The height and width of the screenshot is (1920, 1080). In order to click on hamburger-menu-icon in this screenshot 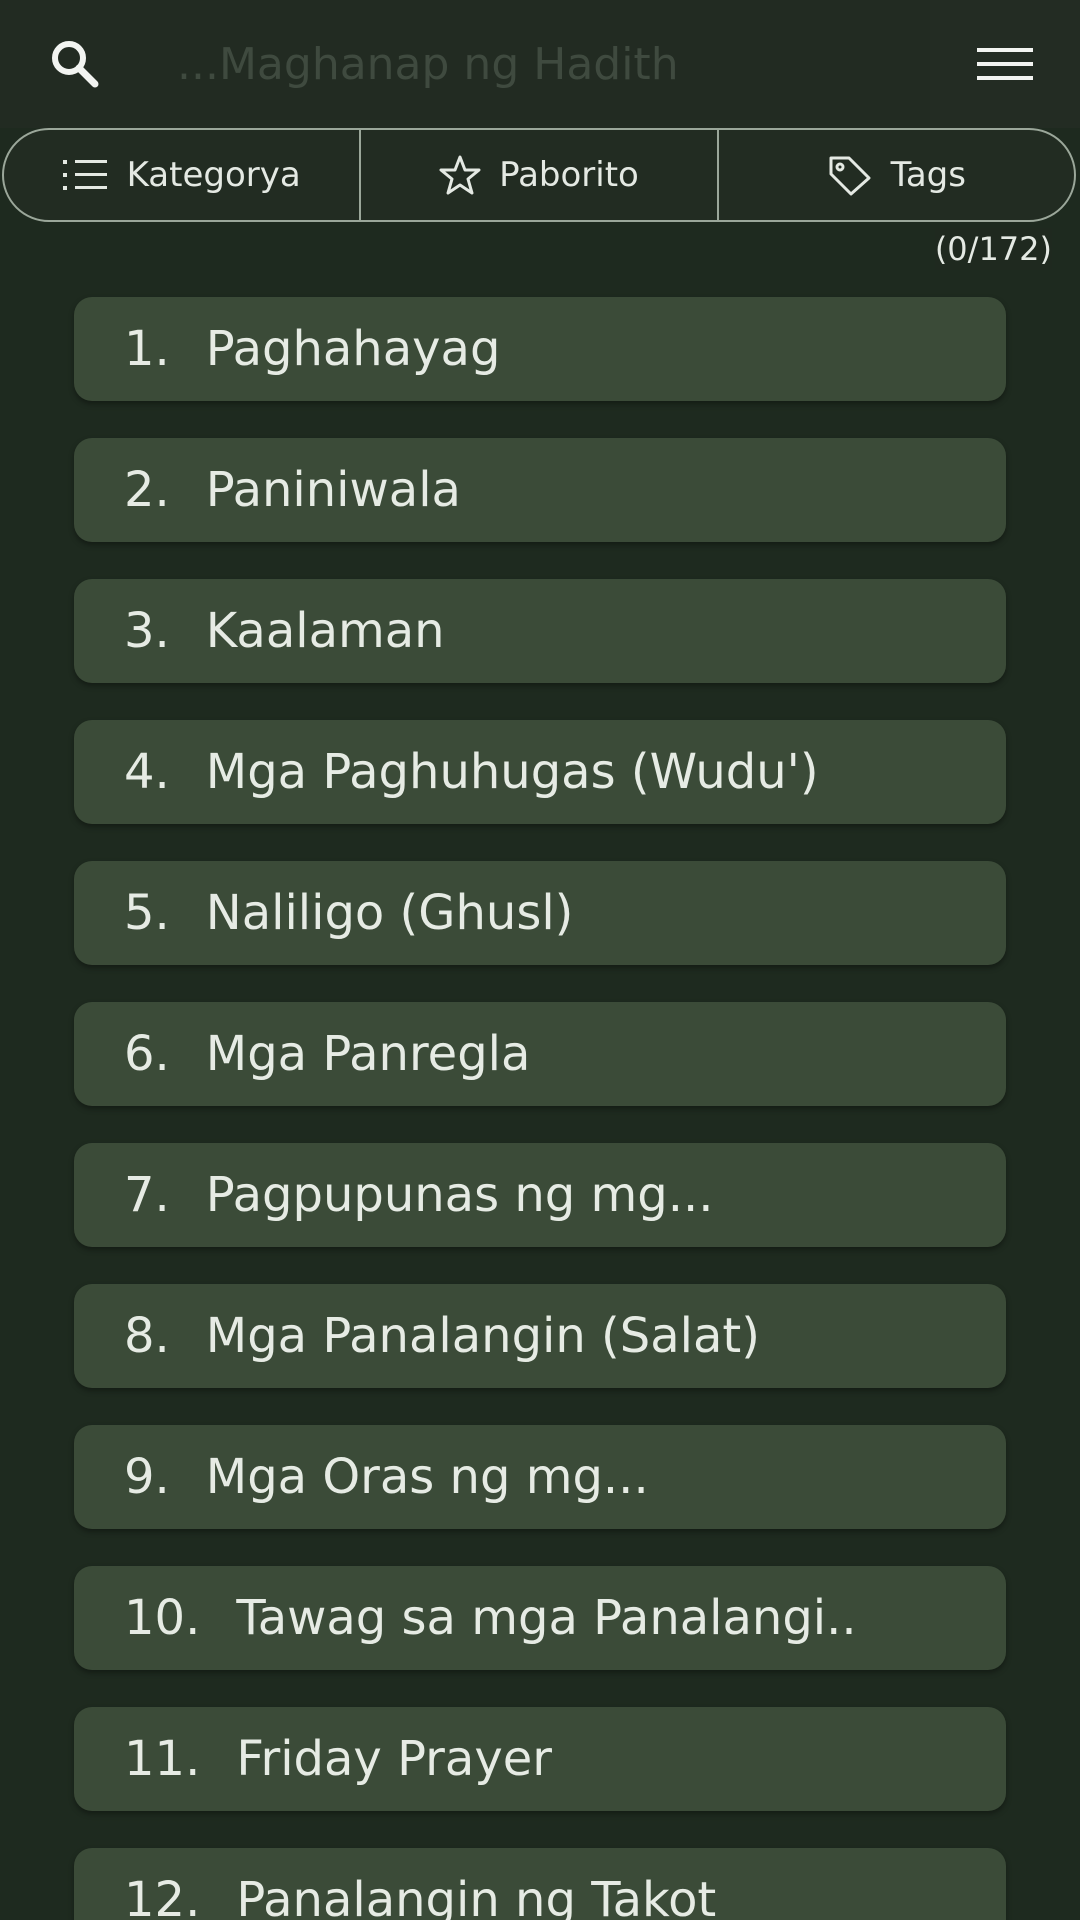, I will do `click(1005, 64)`.